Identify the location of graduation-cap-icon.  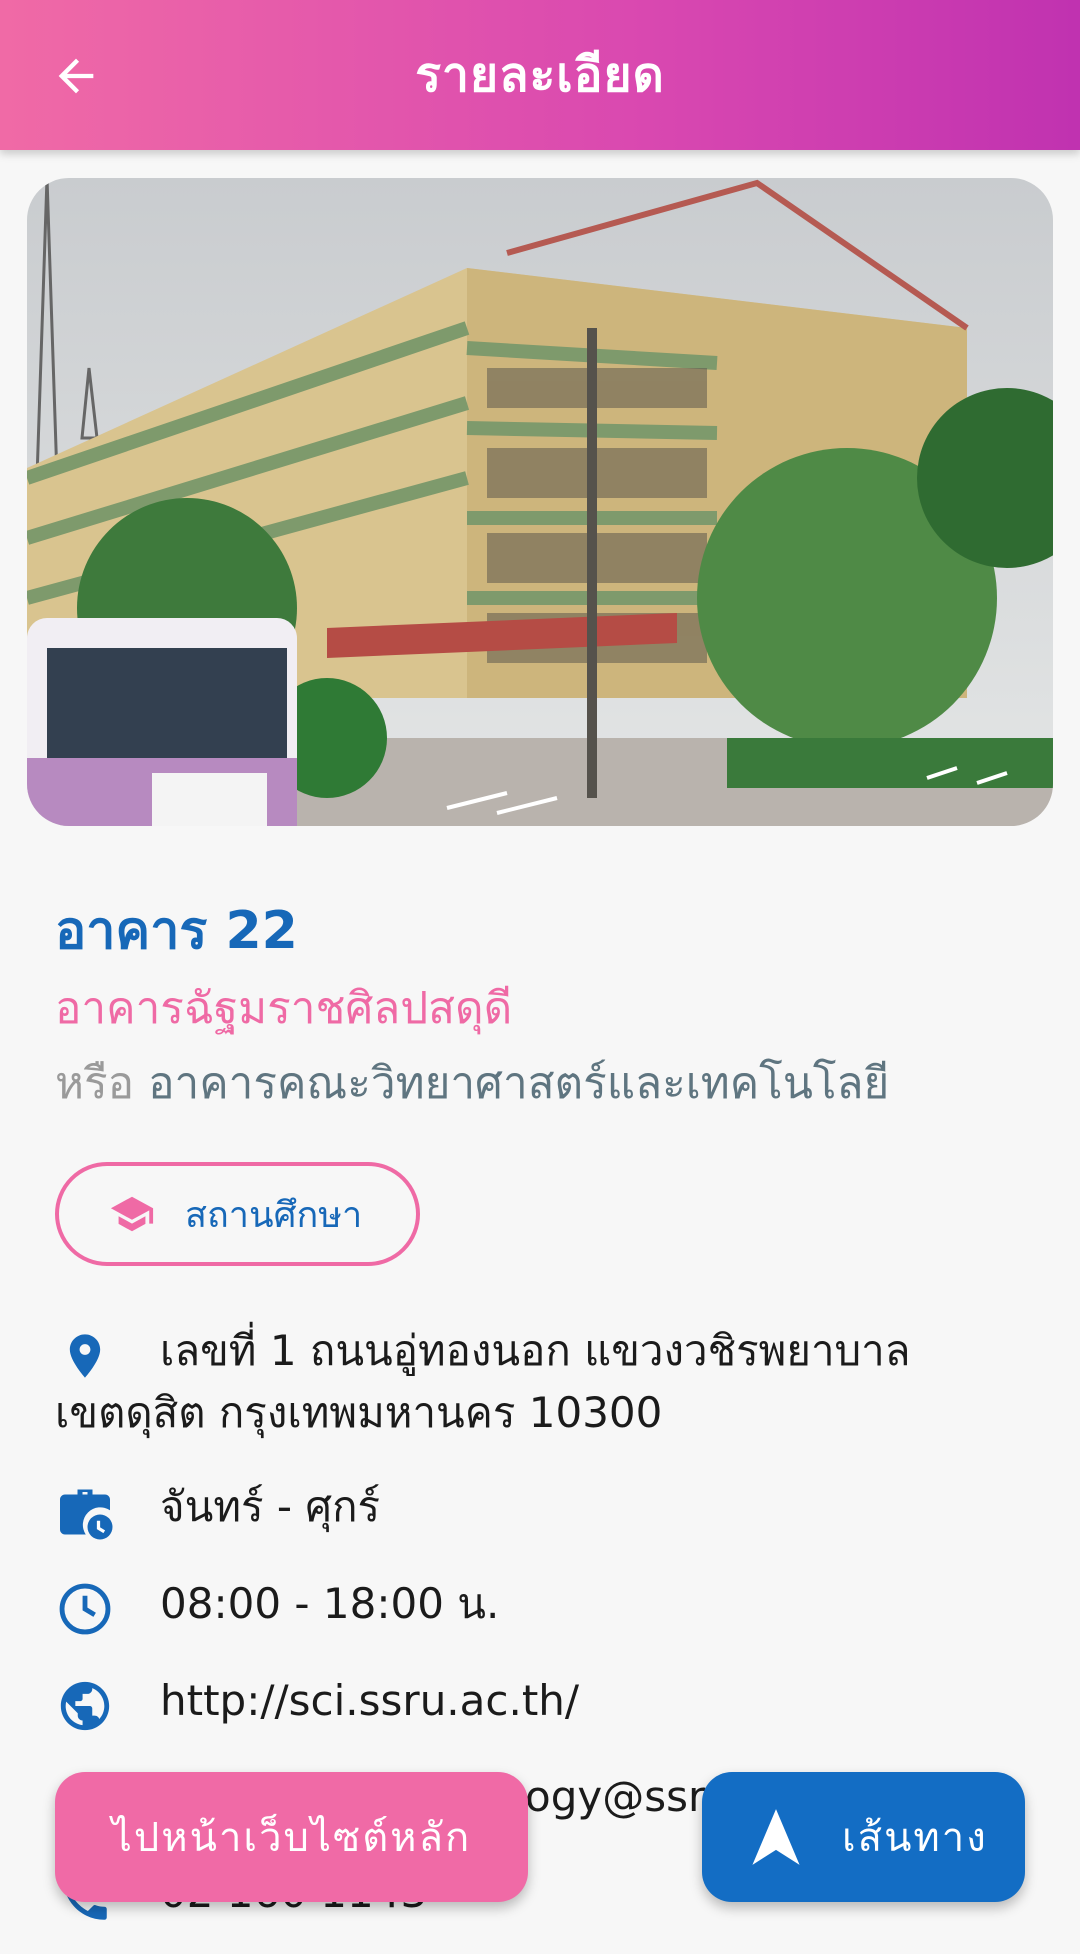
(132, 1214).